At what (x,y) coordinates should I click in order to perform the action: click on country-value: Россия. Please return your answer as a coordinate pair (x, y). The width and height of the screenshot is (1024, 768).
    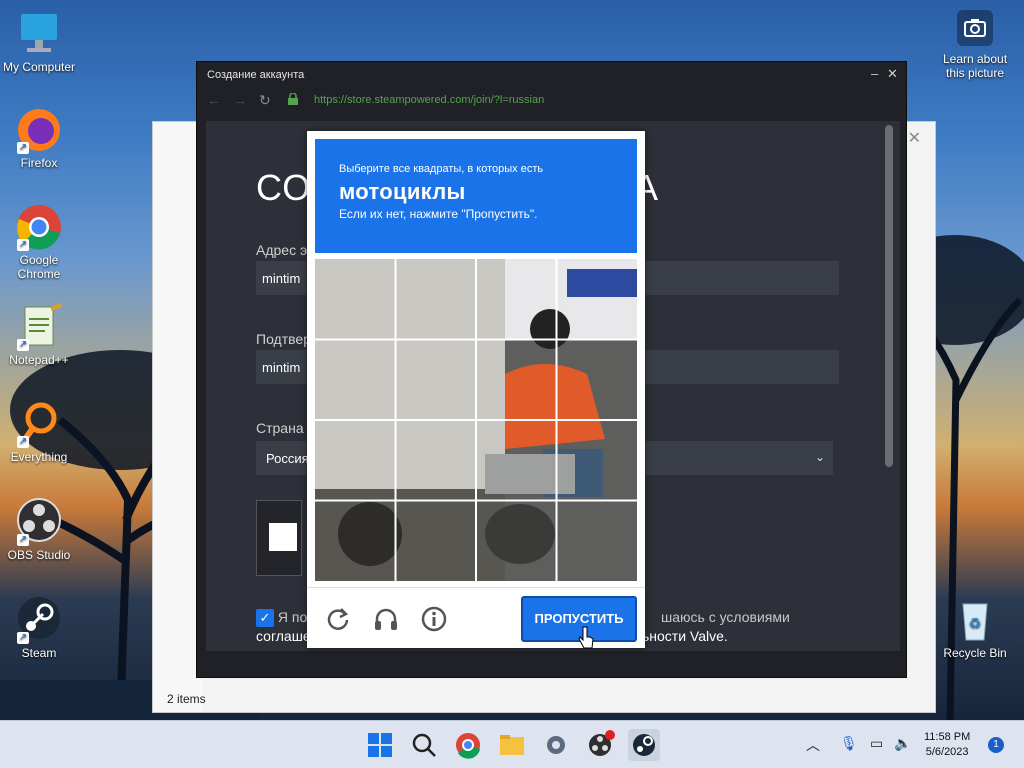
    Looking at the image, I should click on (287, 458).